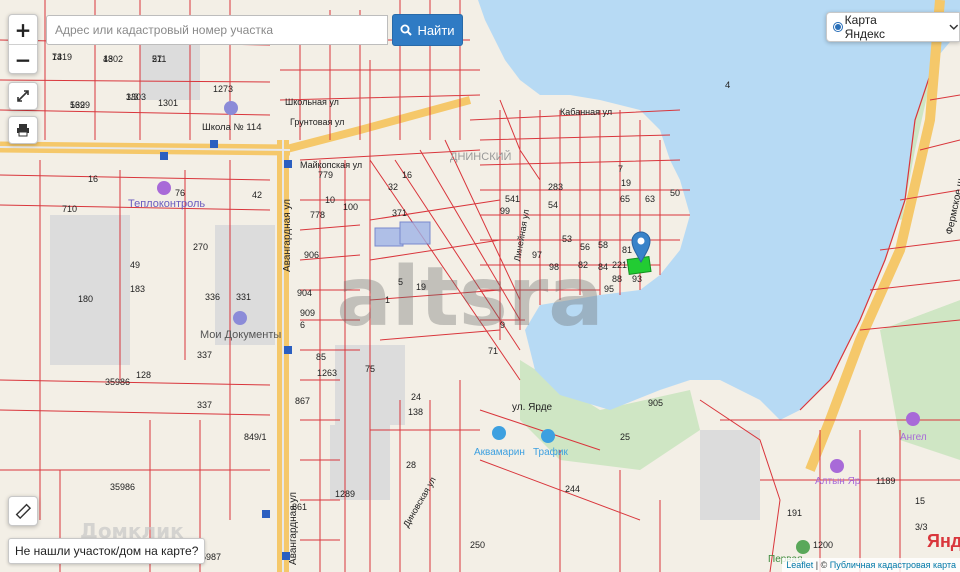 Image resolution: width=960 pixels, height=572 pixels. I want to click on parcel-number: 5, so click(400, 282).